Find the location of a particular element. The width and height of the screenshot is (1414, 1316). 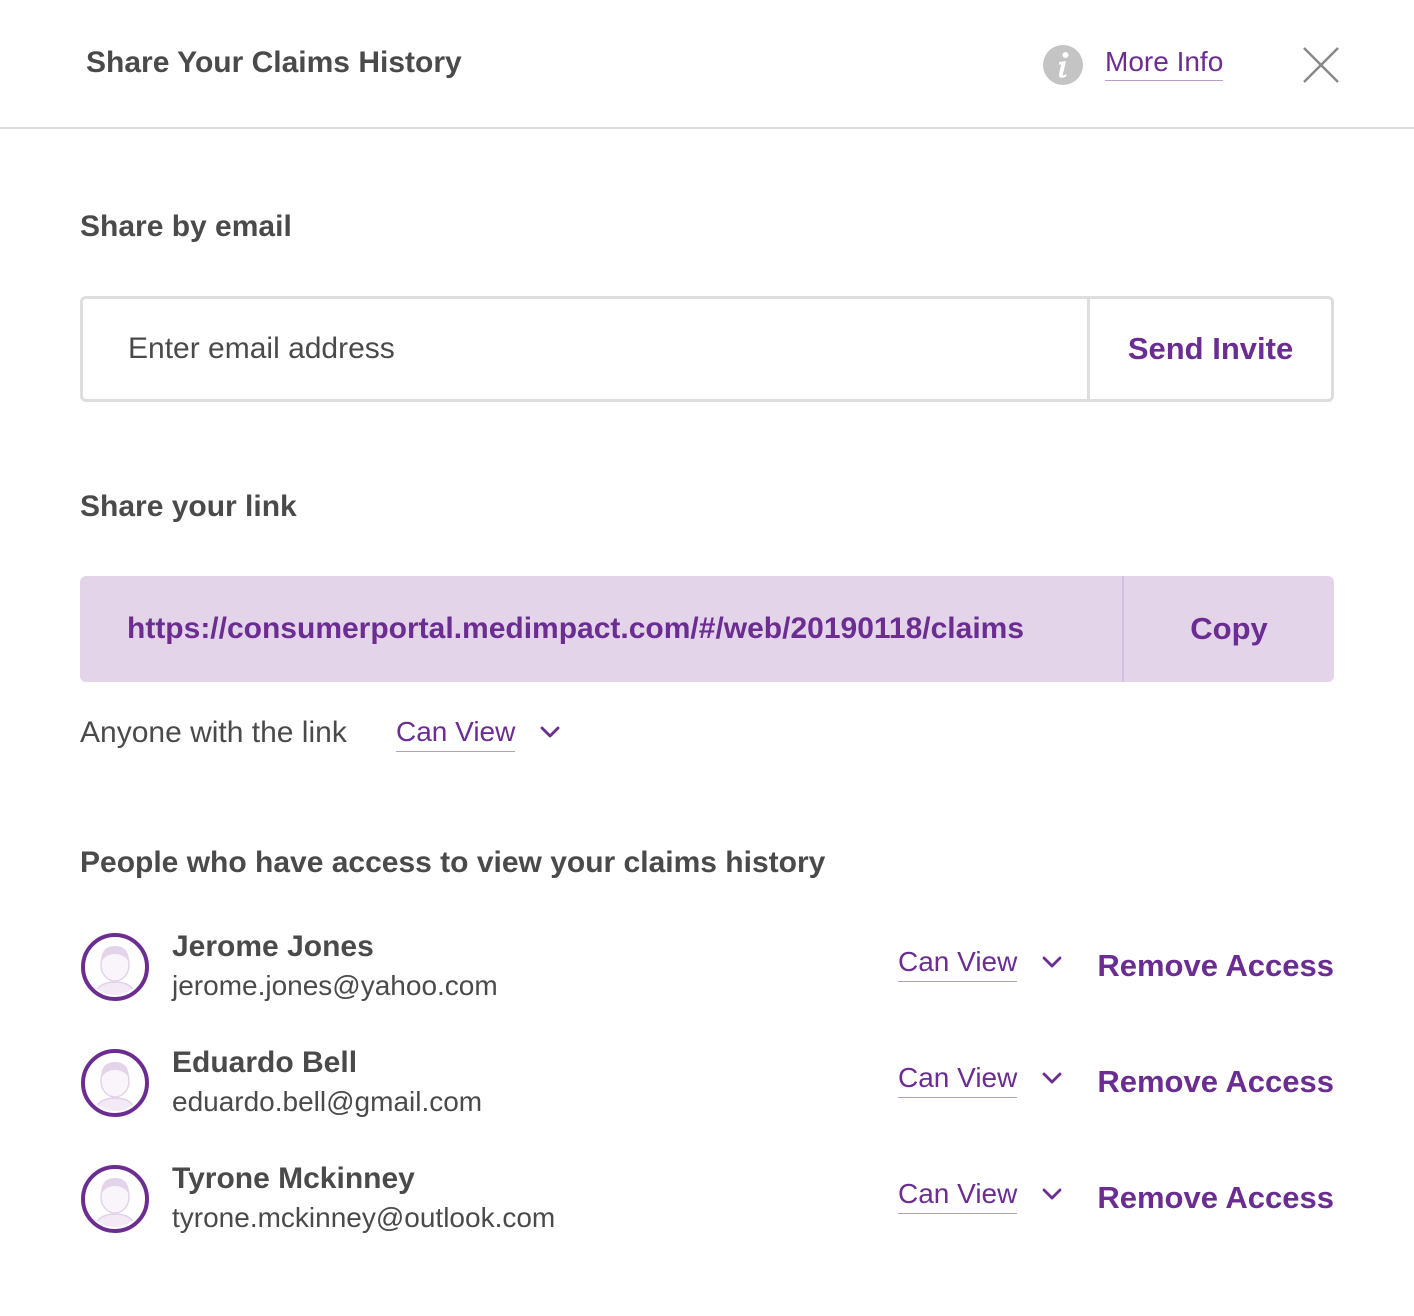

copy-link-button: Copy is located at coordinates (1228, 629).